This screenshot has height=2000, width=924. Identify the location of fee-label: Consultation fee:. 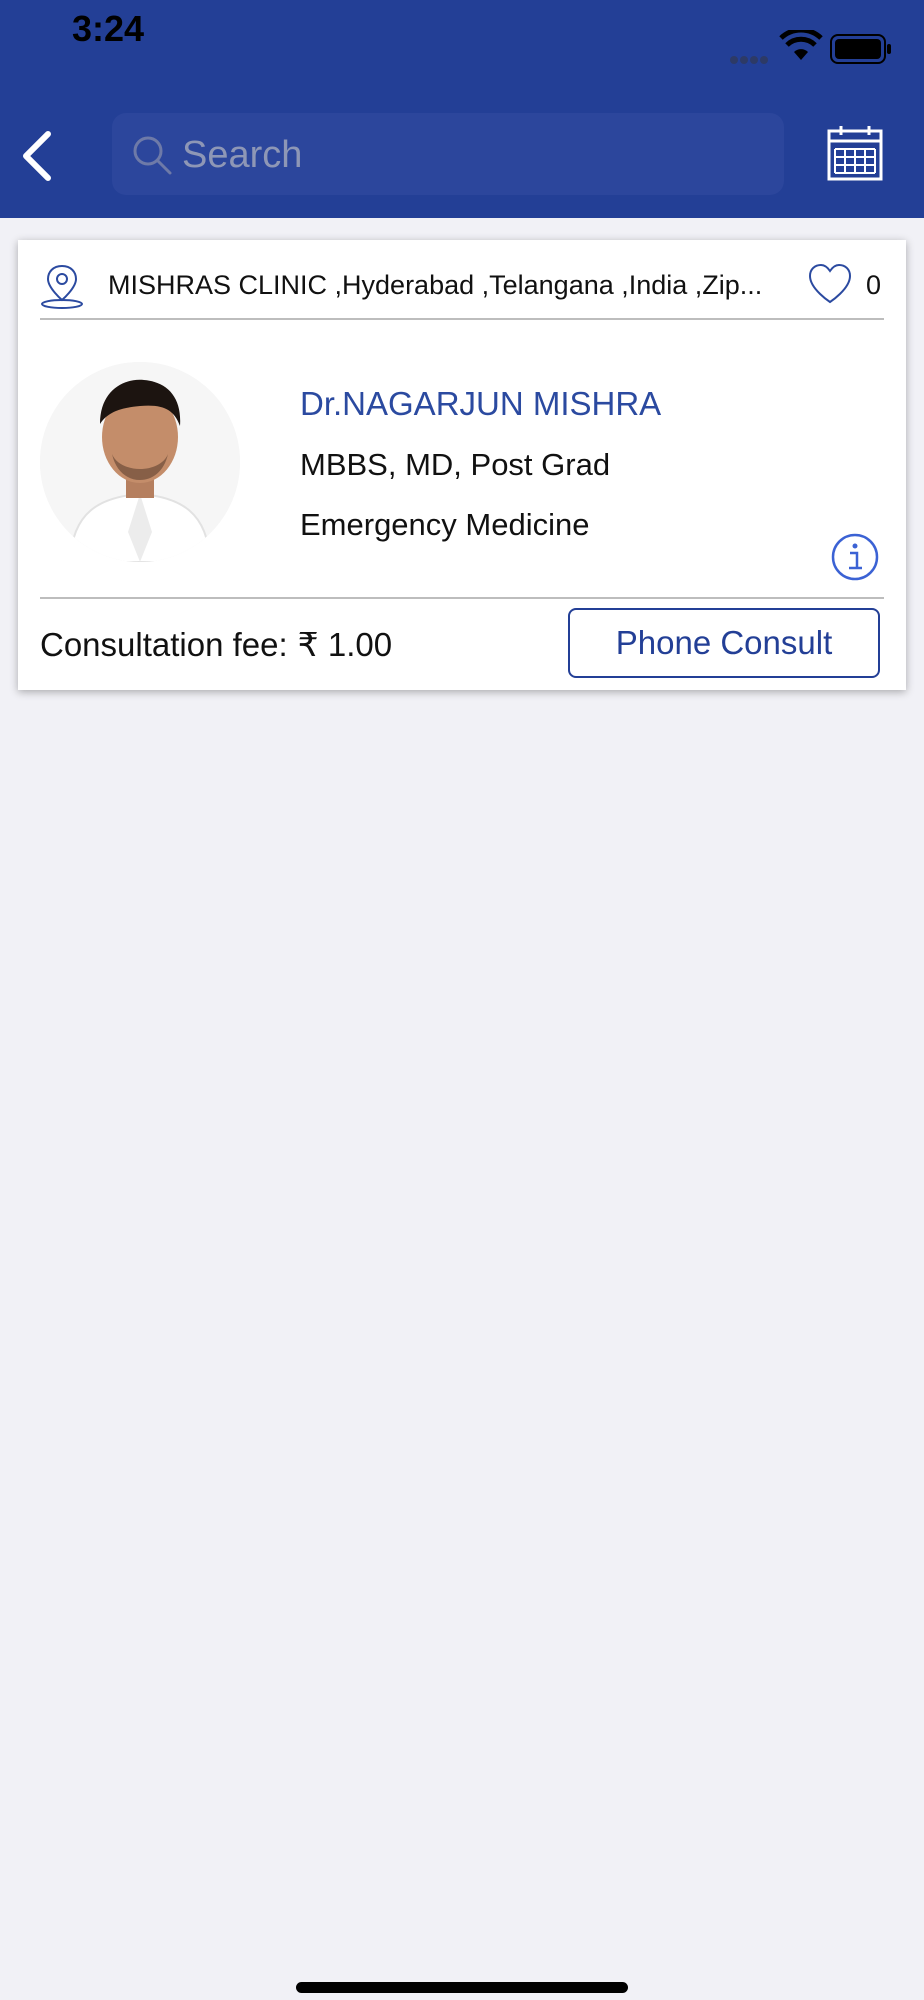
(164, 644).